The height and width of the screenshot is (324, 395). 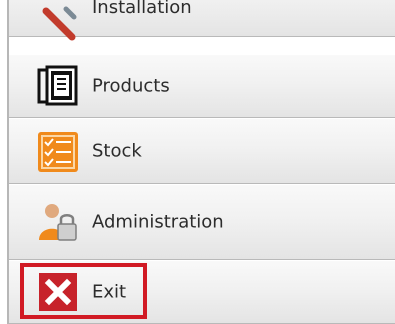 I want to click on menu-item-label: Administration, so click(x=158, y=222).